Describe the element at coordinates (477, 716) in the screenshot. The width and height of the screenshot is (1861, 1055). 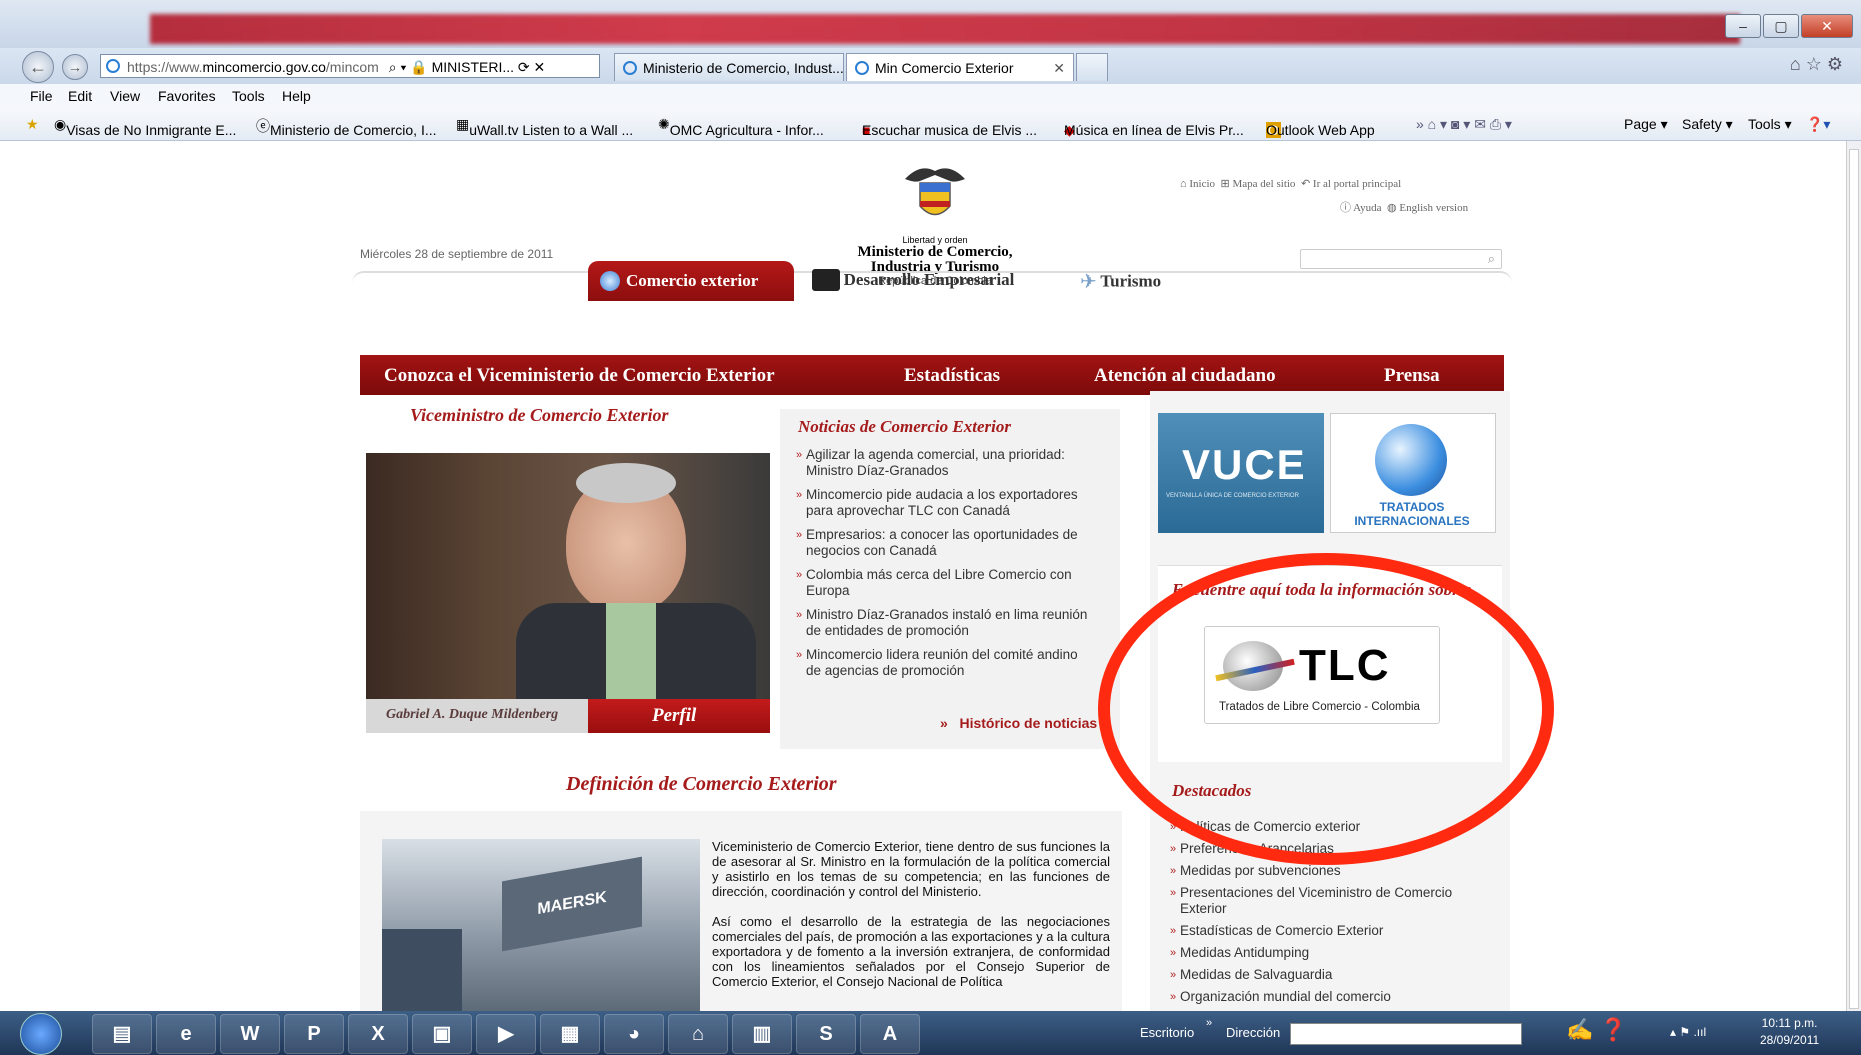
I see `person-name-box: Gabriel A. Duque Mildenberg` at that location.